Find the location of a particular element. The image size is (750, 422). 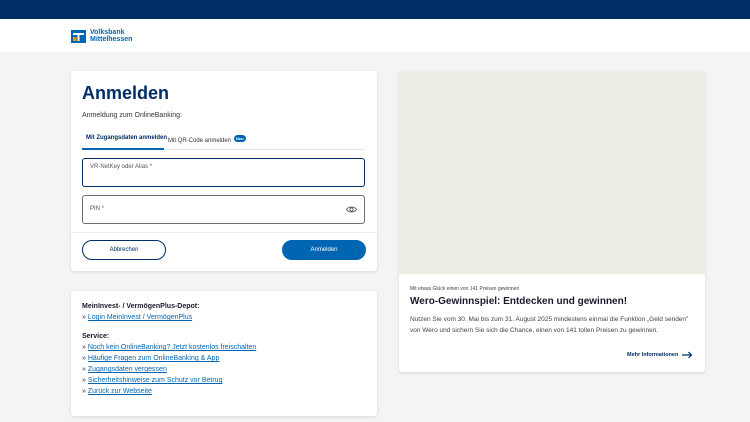

link-faq: » Häufige Fragen zum OnlineBanking & App is located at coordinates (150, 358).